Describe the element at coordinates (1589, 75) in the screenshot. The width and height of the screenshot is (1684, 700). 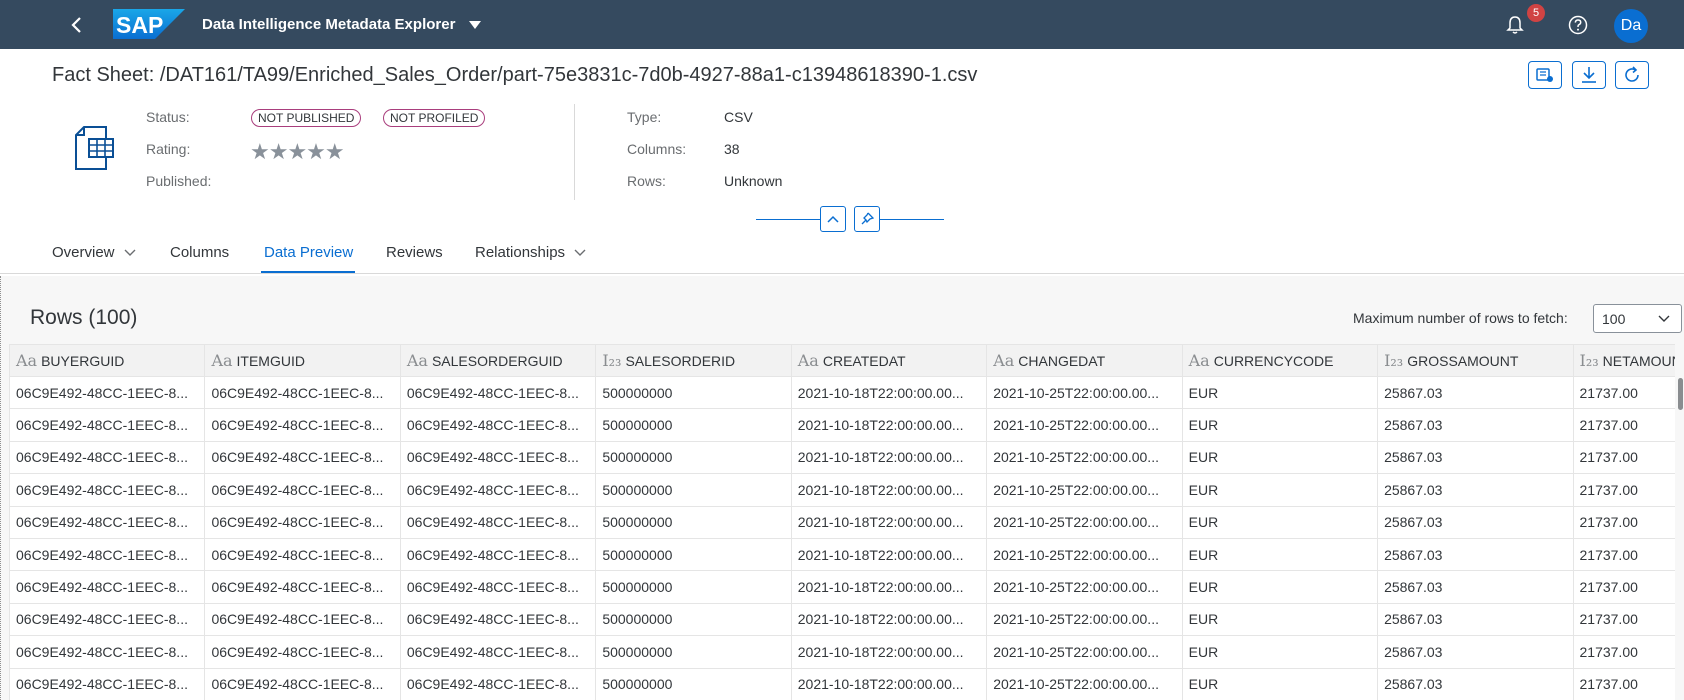
I see `download-button` at that location.